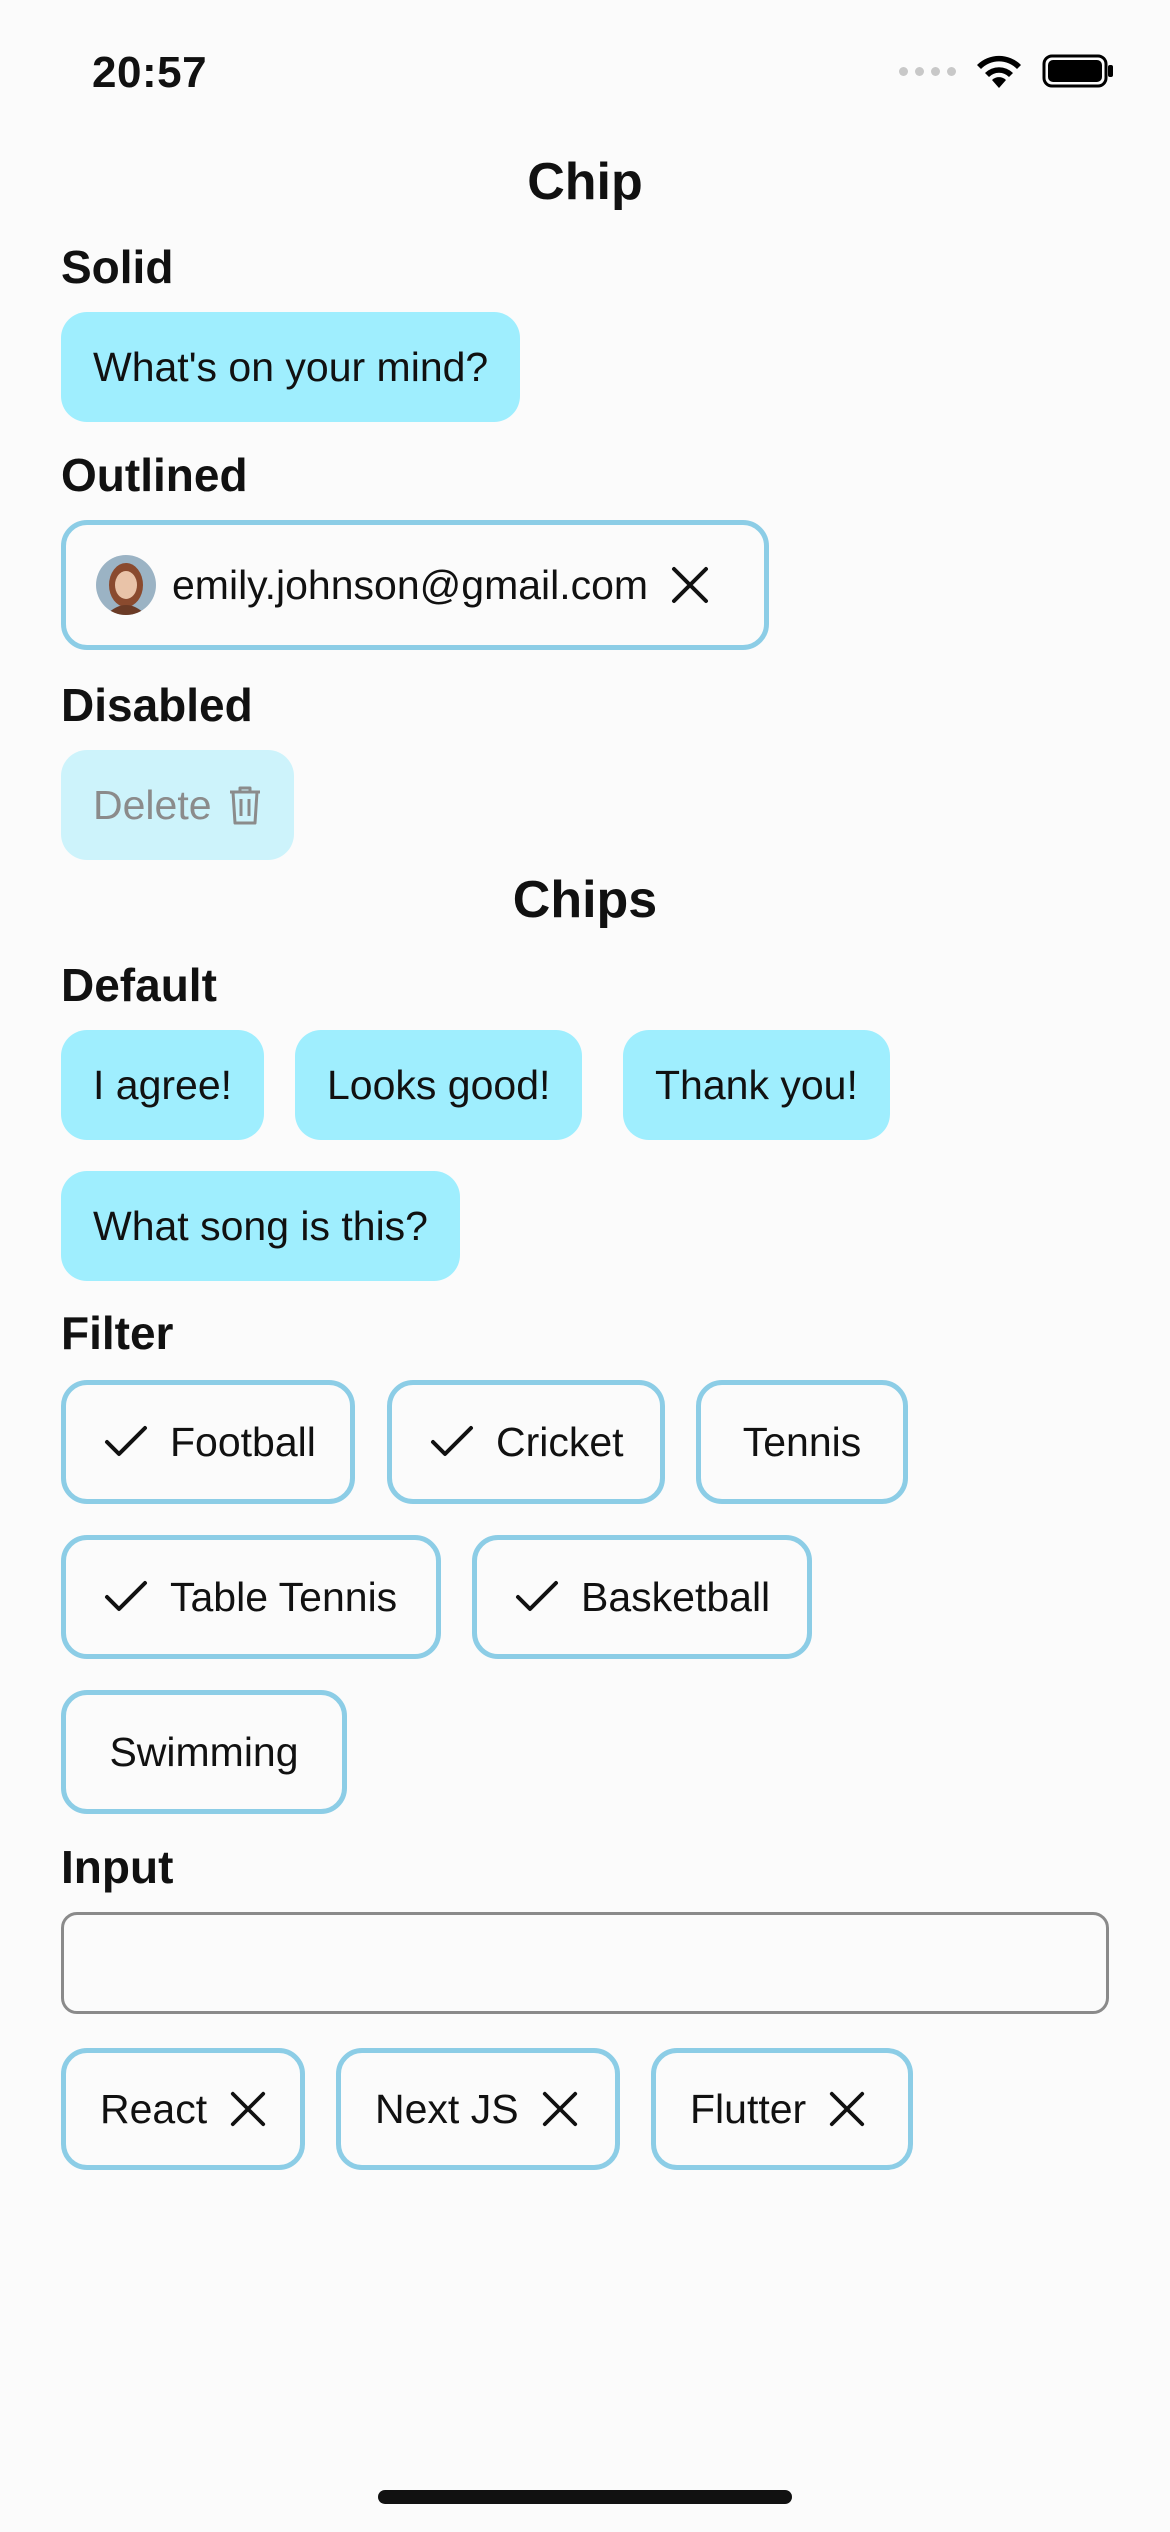 The image size is (1170, 2532). I want to click on filter-chip-basketball: Basketball, so click(642, 1597).